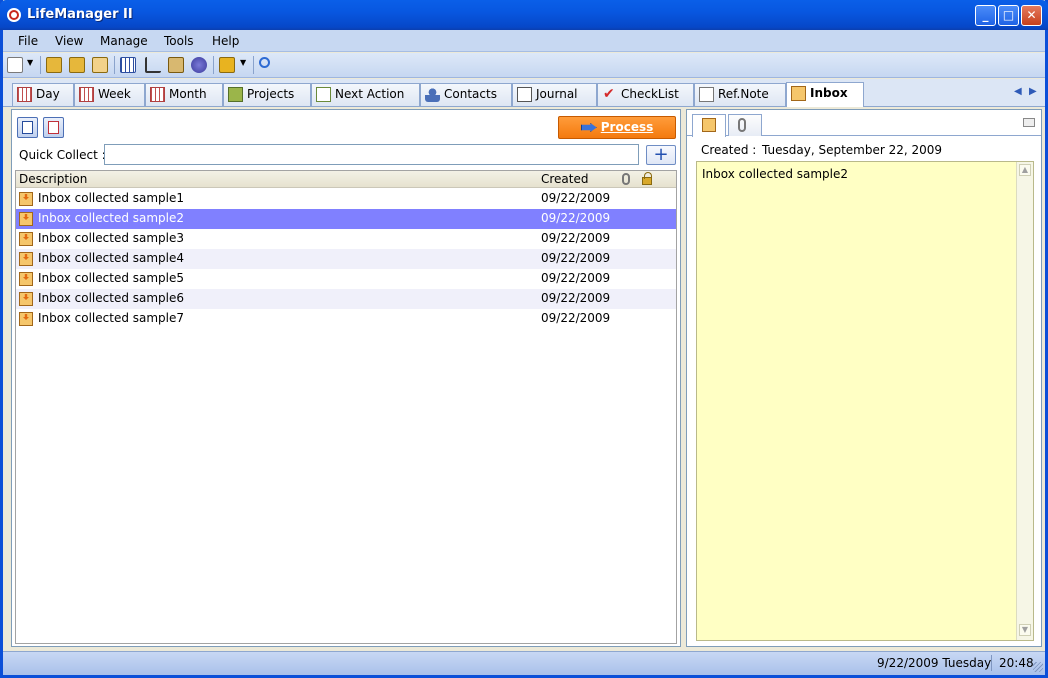 The width and height of the screenshot is (1048, 678). Describe the element at coordinates (28, 41) in the screenshot. I see `menu-file: File` at that location.